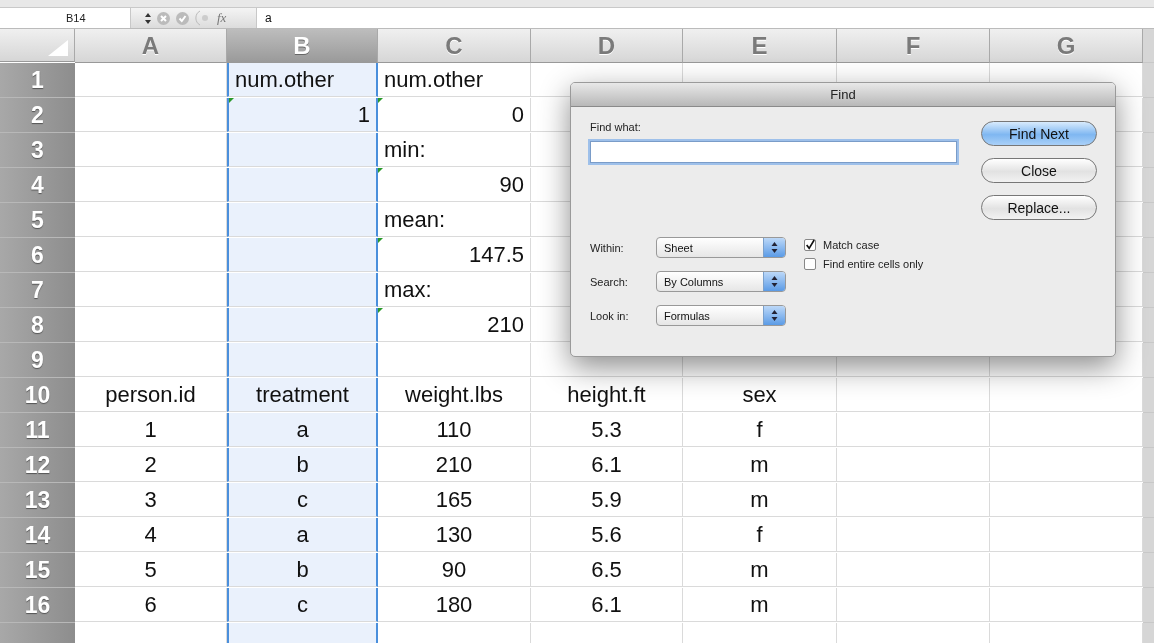 This screenshot has width=1154, height=643. What do you see at coordinates (37, 150) in the screenshot?
I see `row-header: 3` at bounding box center [37, 150].